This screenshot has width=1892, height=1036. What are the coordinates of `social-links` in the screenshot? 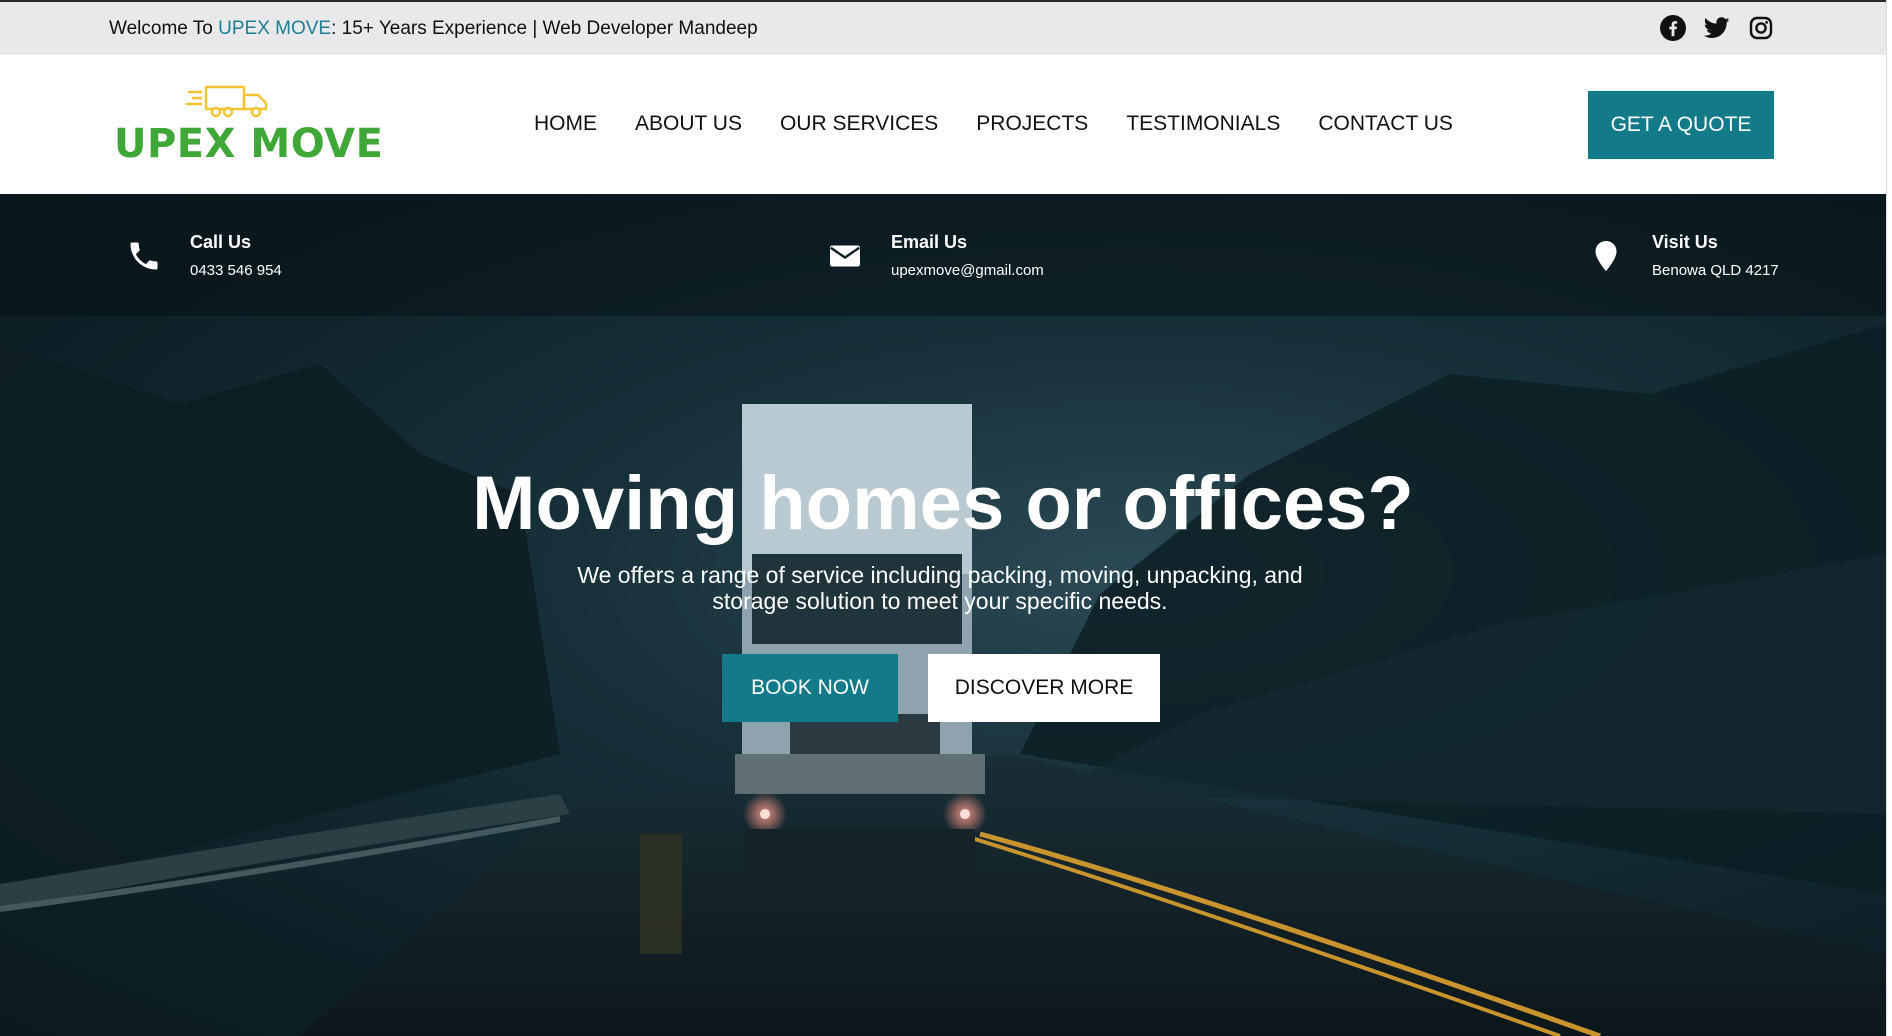 It's located at (1717, 28).